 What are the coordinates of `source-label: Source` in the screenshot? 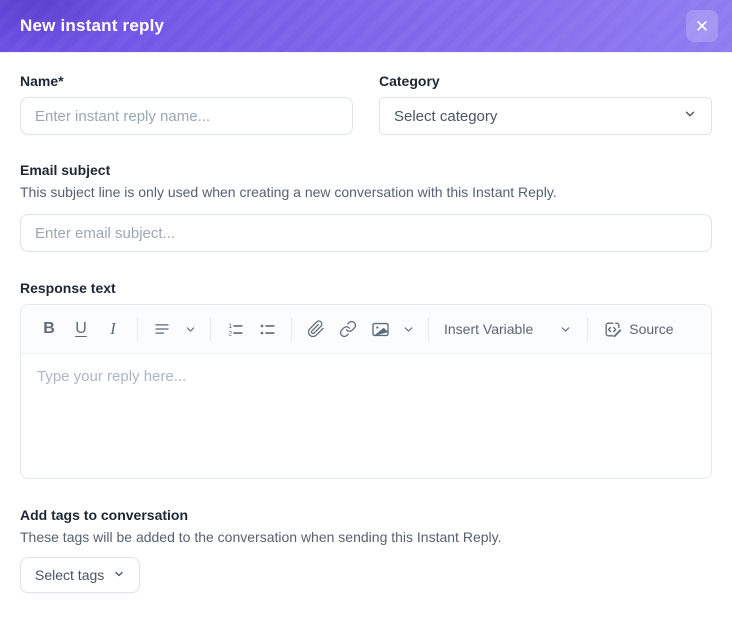 It's located at (651, 329).